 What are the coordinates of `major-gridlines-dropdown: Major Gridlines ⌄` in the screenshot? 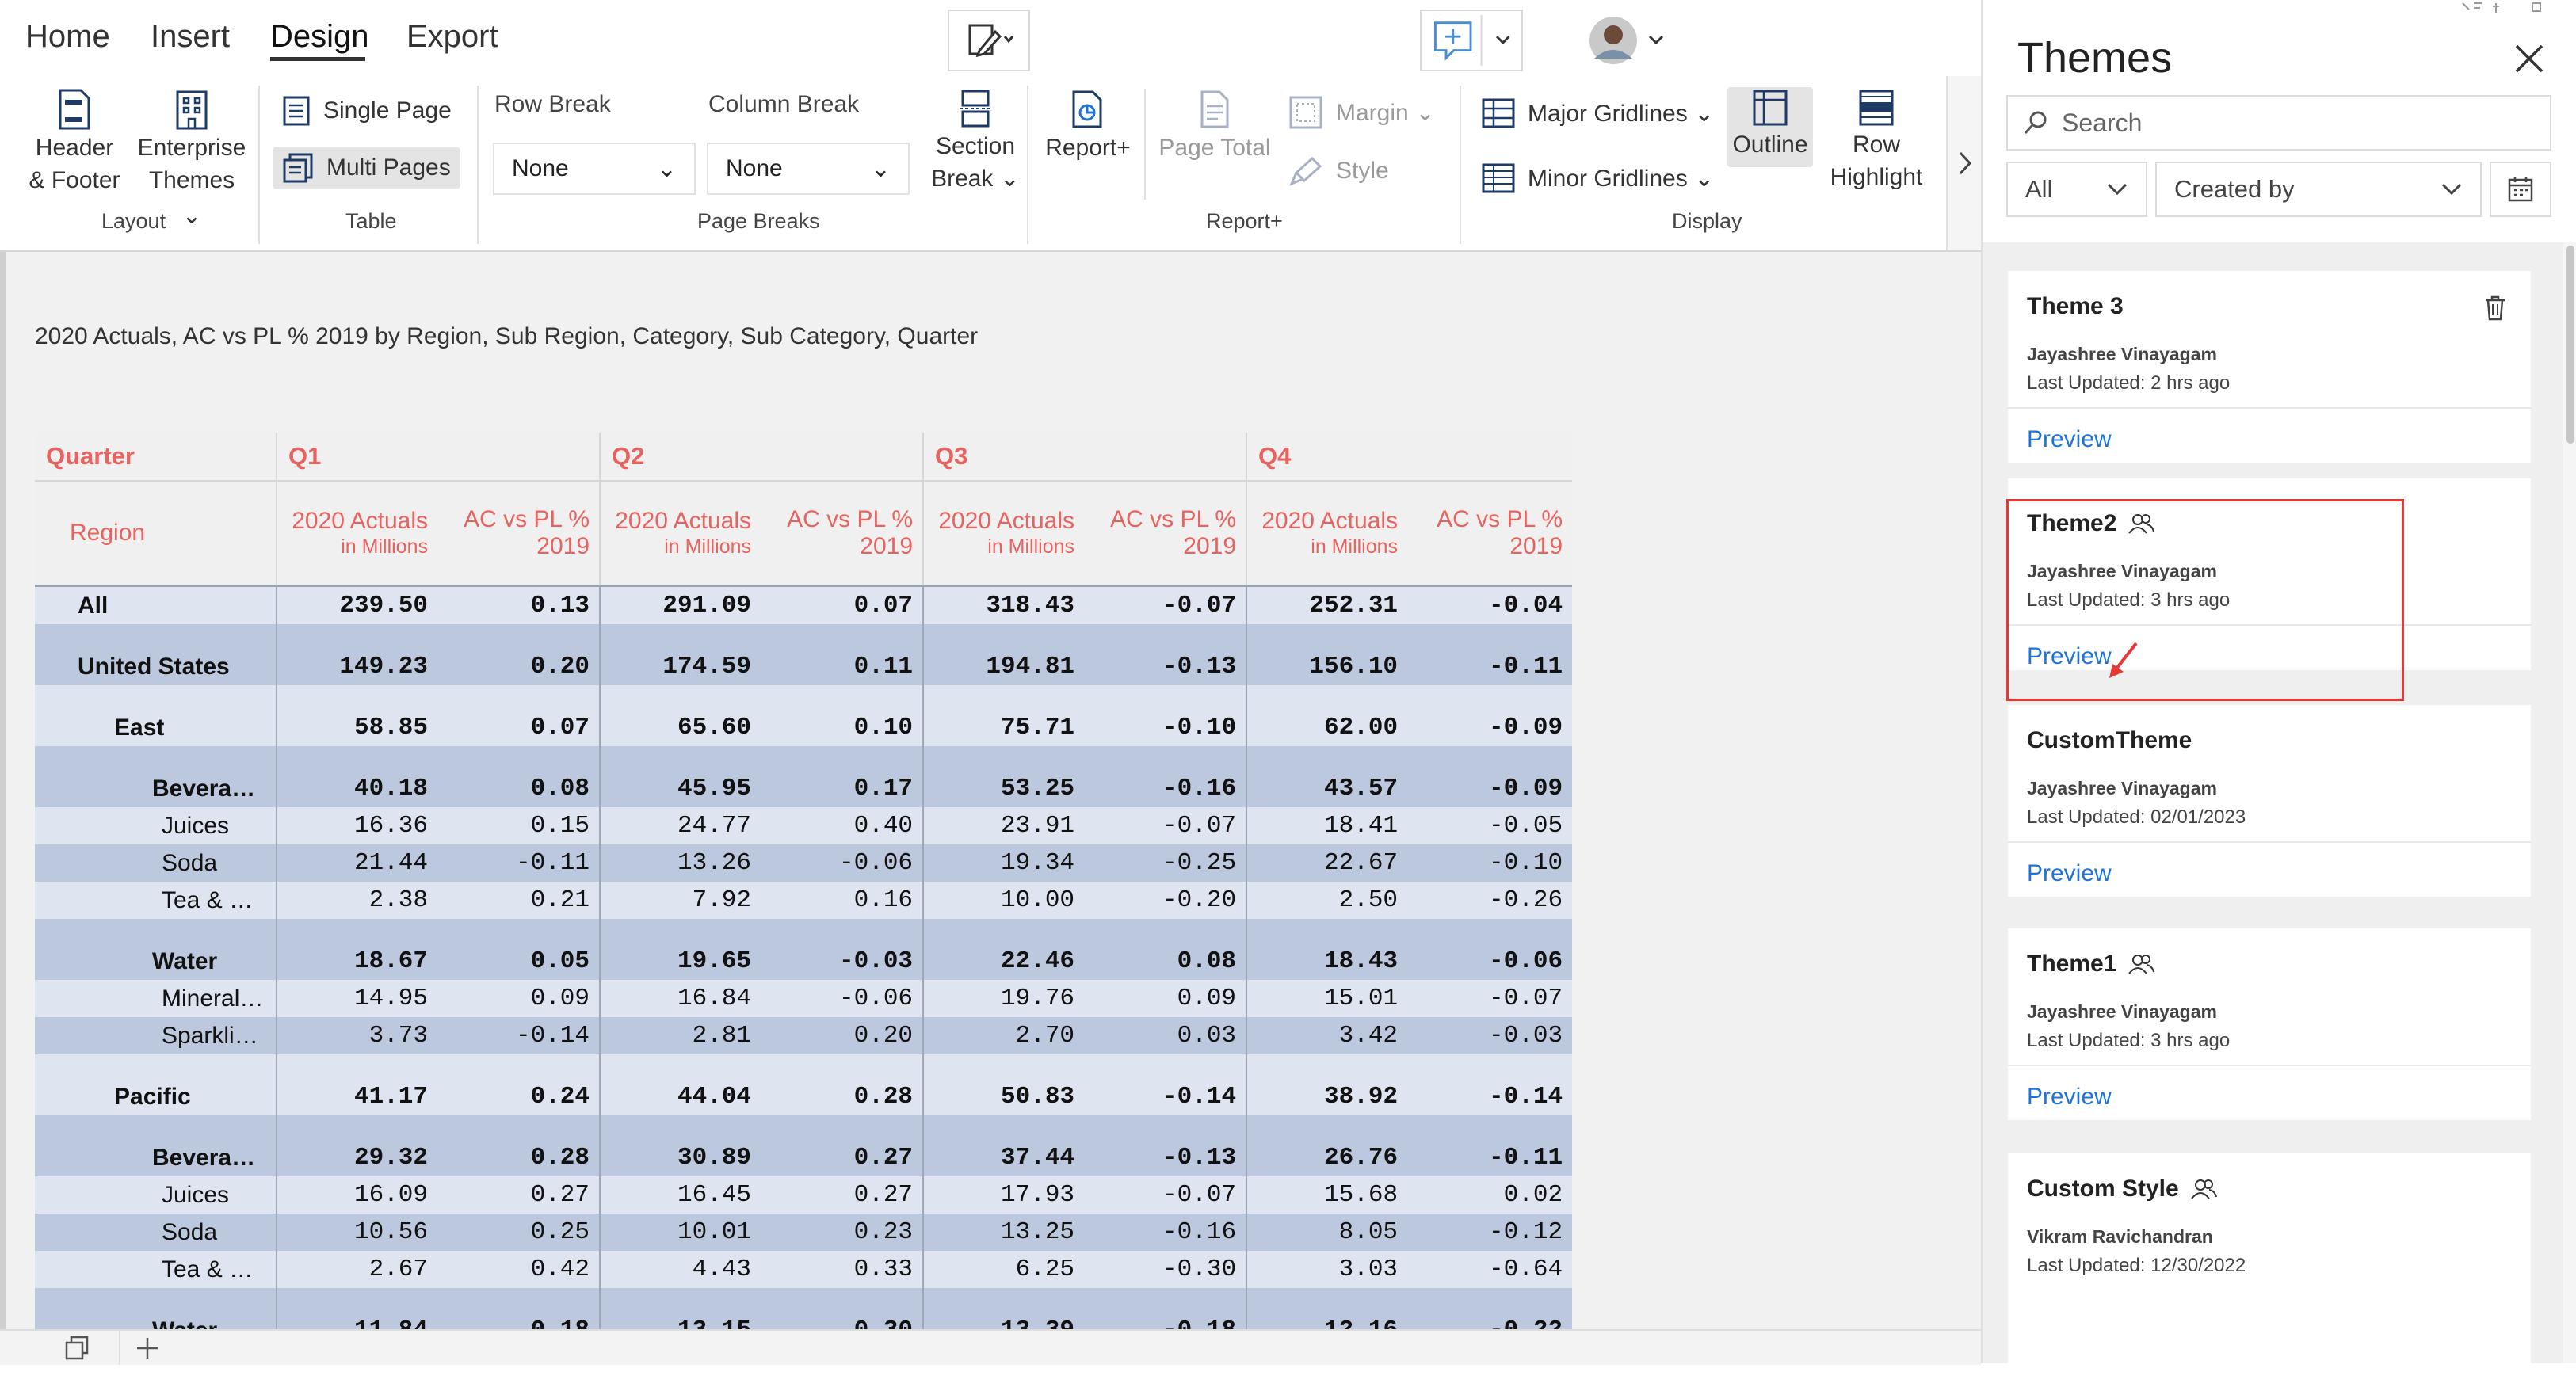 It's located at (1598, 113).